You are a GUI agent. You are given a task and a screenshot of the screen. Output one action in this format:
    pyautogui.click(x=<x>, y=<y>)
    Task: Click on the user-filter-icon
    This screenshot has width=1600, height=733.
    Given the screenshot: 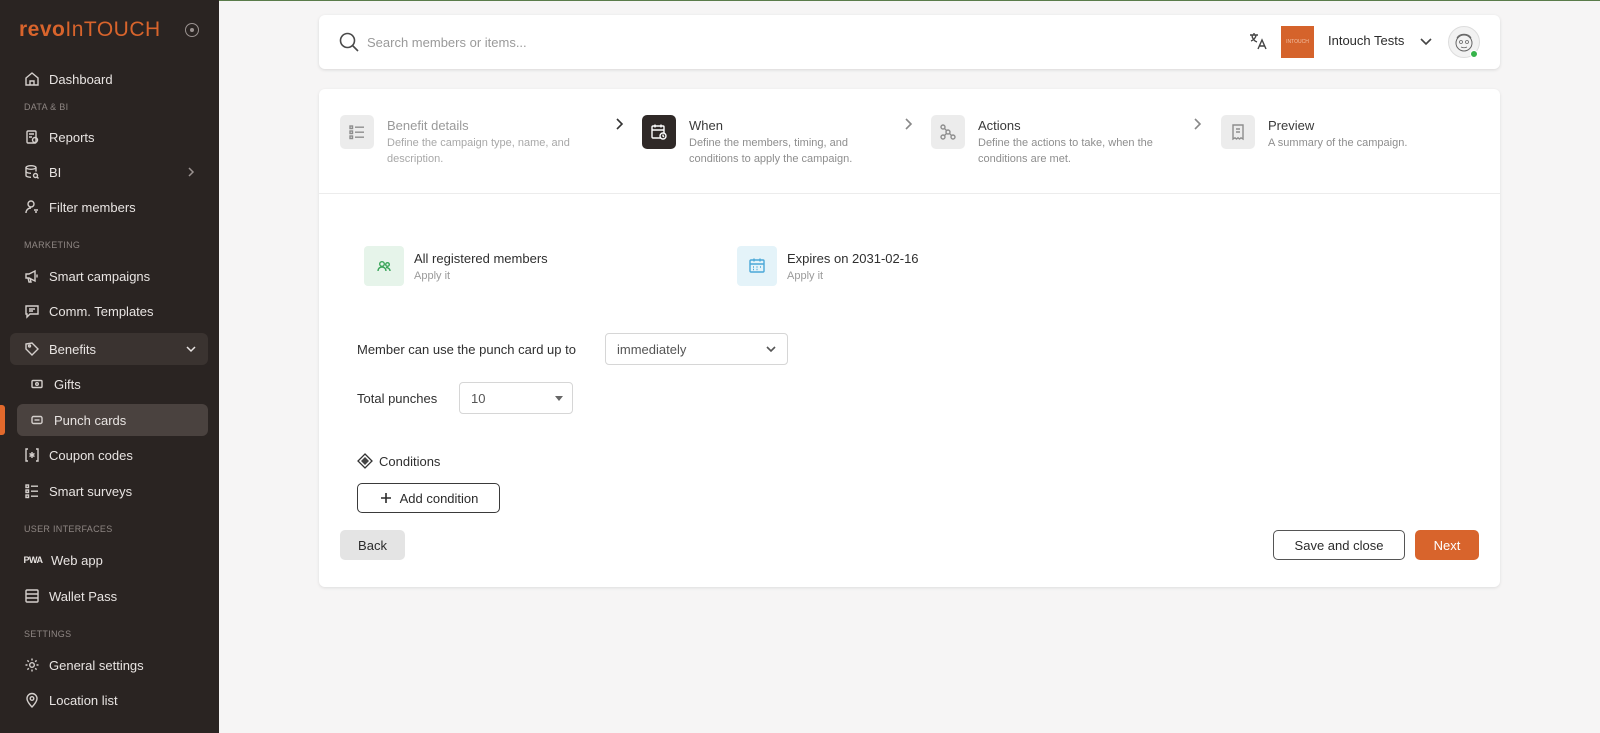 What is the action you would take?
    pyautogui.click(x=32, y=207)
    